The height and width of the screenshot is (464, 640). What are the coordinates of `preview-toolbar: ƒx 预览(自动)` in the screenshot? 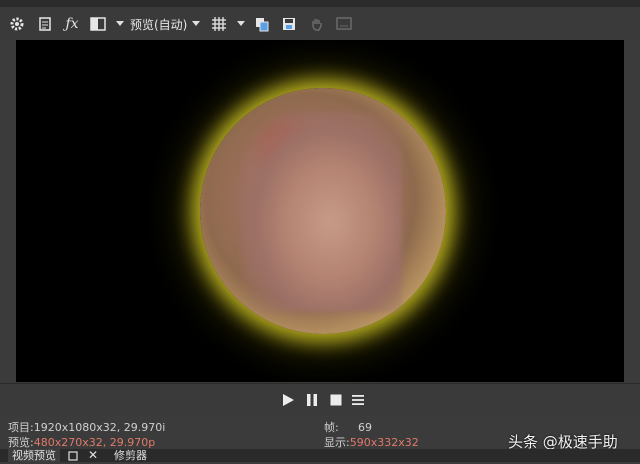 It's located at (320, 24).